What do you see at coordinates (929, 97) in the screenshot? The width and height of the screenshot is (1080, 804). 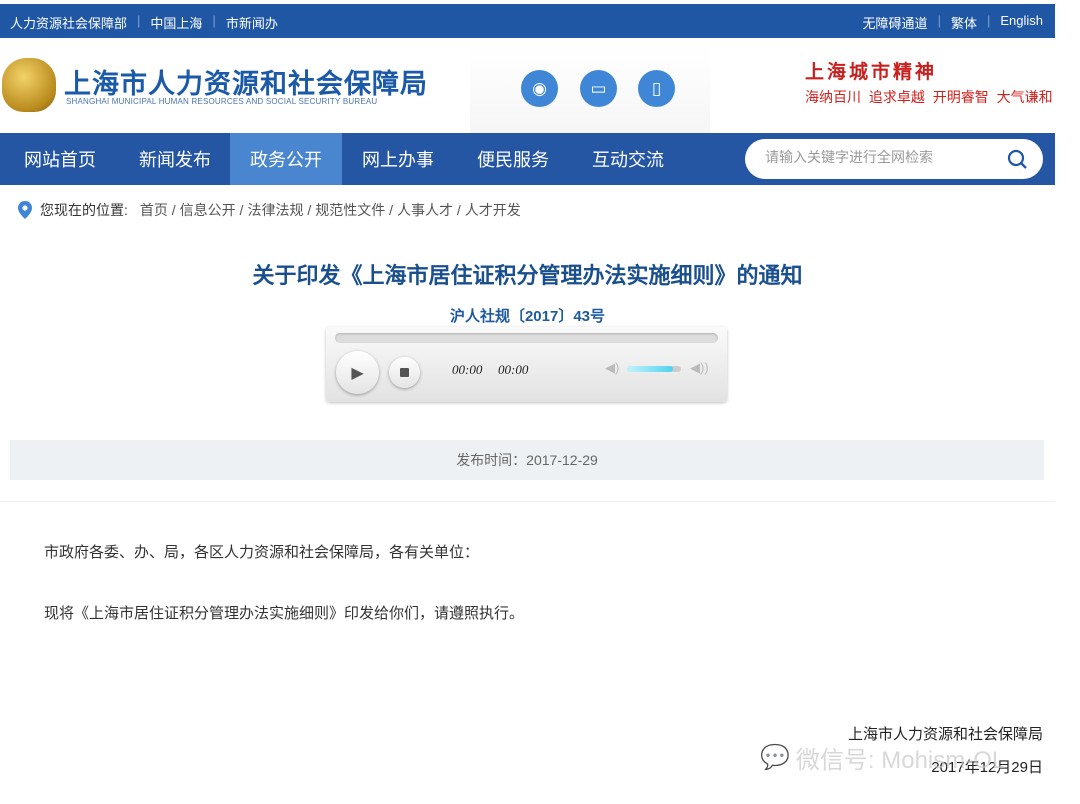 I see `city-spirit-slogan: 海纳百川 追求卓越 开明睿智 大气谦和` at bounding box center [929, 97].